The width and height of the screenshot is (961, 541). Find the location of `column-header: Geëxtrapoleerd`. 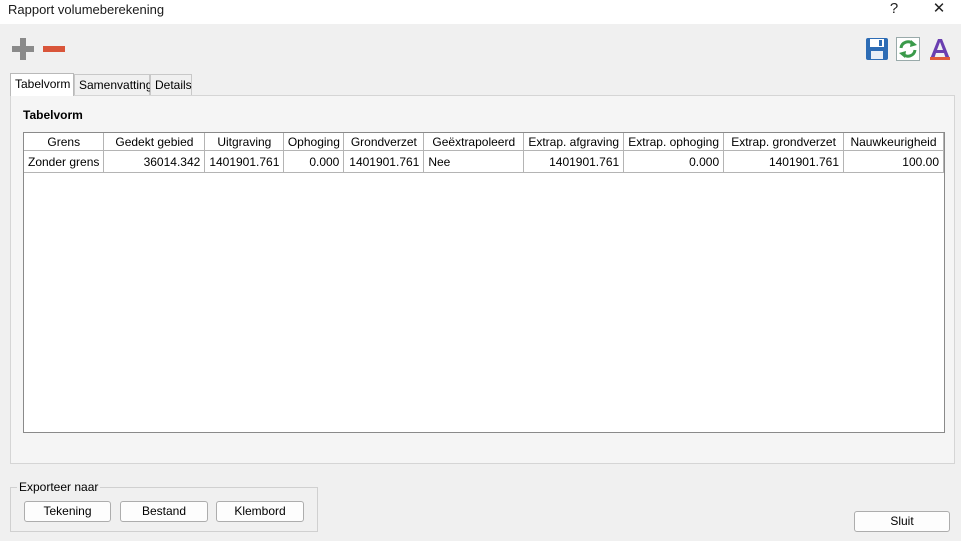

column-header: Geëxtrapoleerd is located at coordinates (474, 142).